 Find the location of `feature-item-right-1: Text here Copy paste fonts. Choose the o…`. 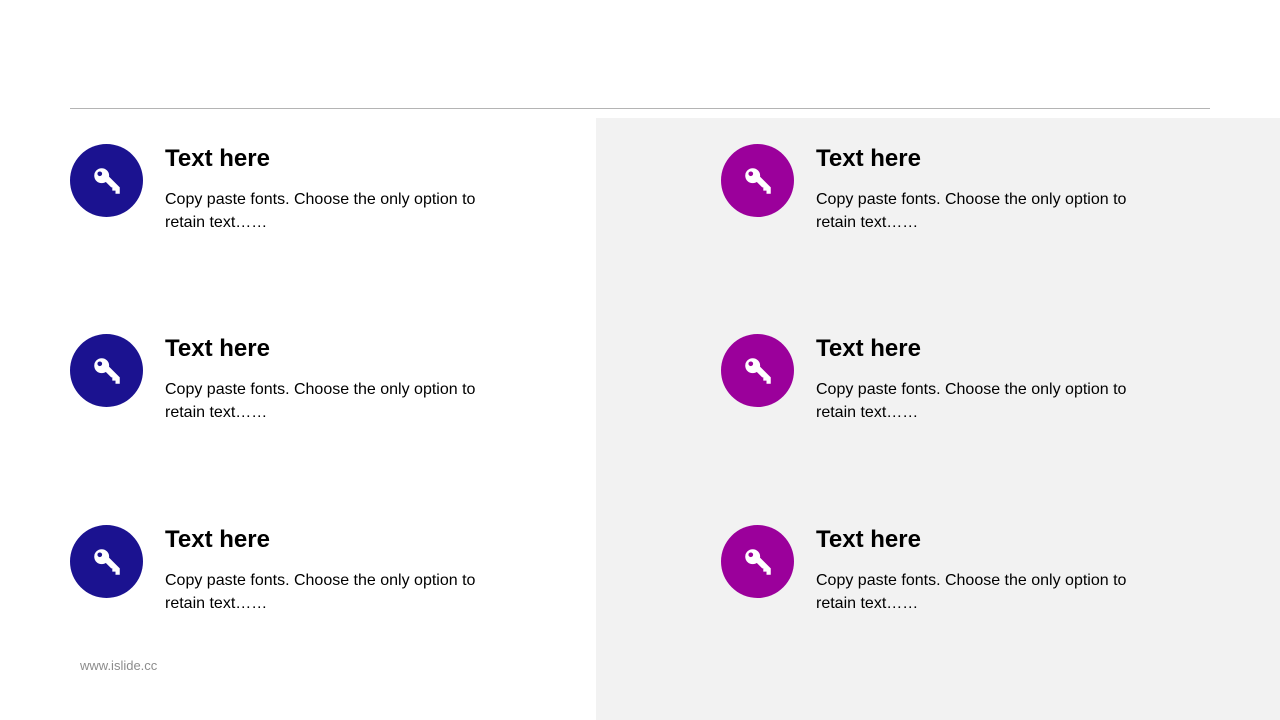

feature-item-right-1: Text here Copy paste fonts. Choose the o… is located at coordinates (951, 204).